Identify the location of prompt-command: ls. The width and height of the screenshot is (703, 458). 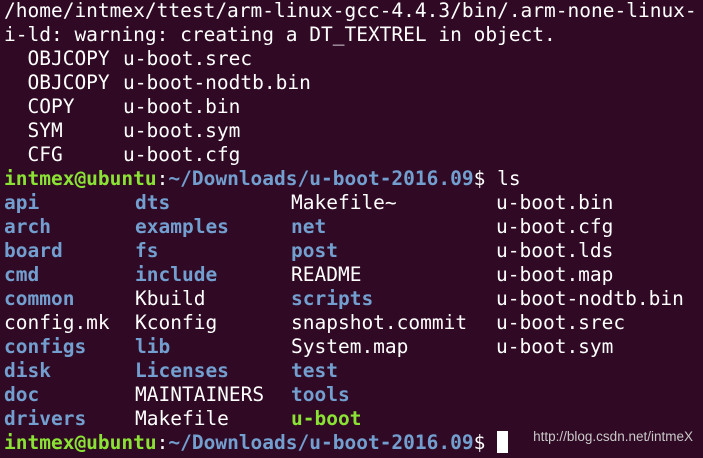
(509, 178).